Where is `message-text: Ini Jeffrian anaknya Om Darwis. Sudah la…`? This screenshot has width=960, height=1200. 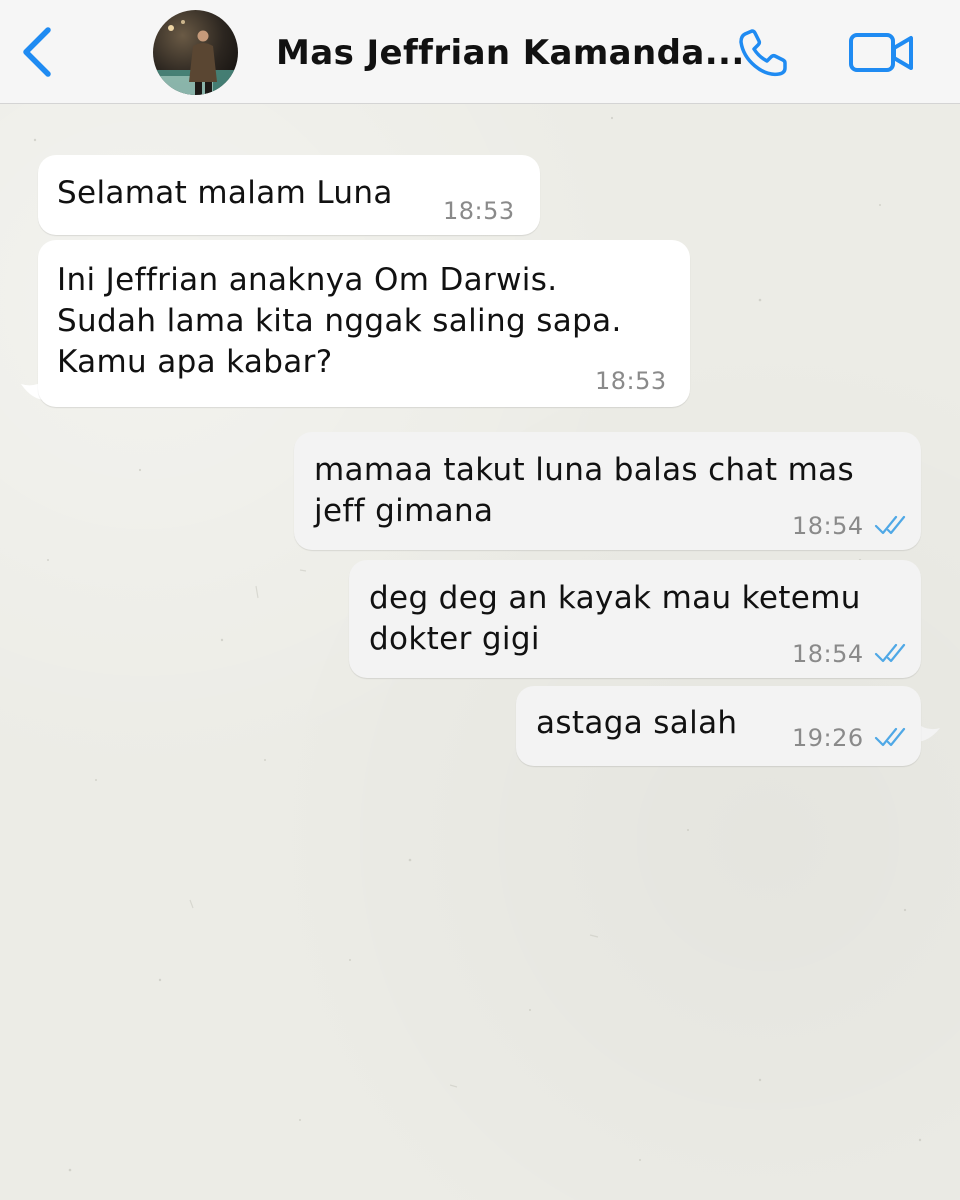
message-text: Ini Jeffrian anaknya Om Darwis. Sudah la… is located at coordinates (339, 321).